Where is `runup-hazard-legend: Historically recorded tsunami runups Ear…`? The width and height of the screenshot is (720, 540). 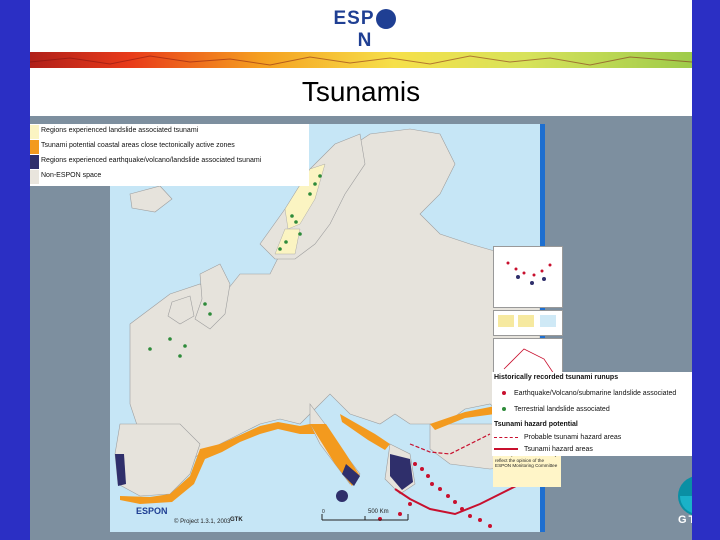
runup-hazard-legend: Historically recorded tsunami runups Ear… is located at coordinates (592, 414).